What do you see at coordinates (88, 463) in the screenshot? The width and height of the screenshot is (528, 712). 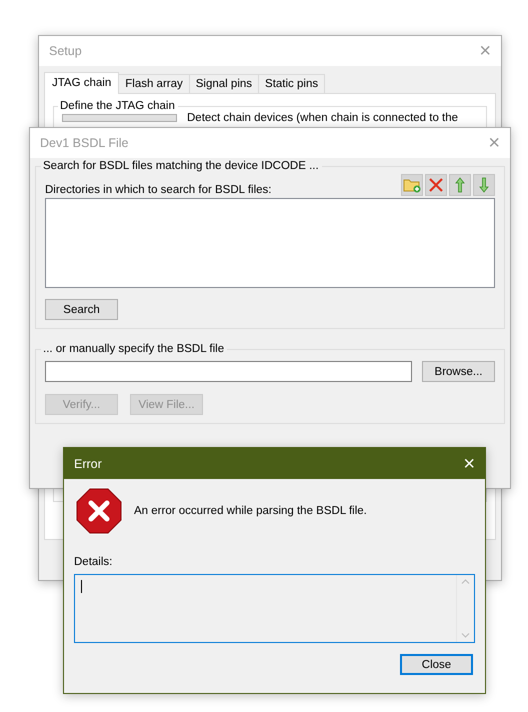 I see `window-title: Error` at bounding box center [88, 463].